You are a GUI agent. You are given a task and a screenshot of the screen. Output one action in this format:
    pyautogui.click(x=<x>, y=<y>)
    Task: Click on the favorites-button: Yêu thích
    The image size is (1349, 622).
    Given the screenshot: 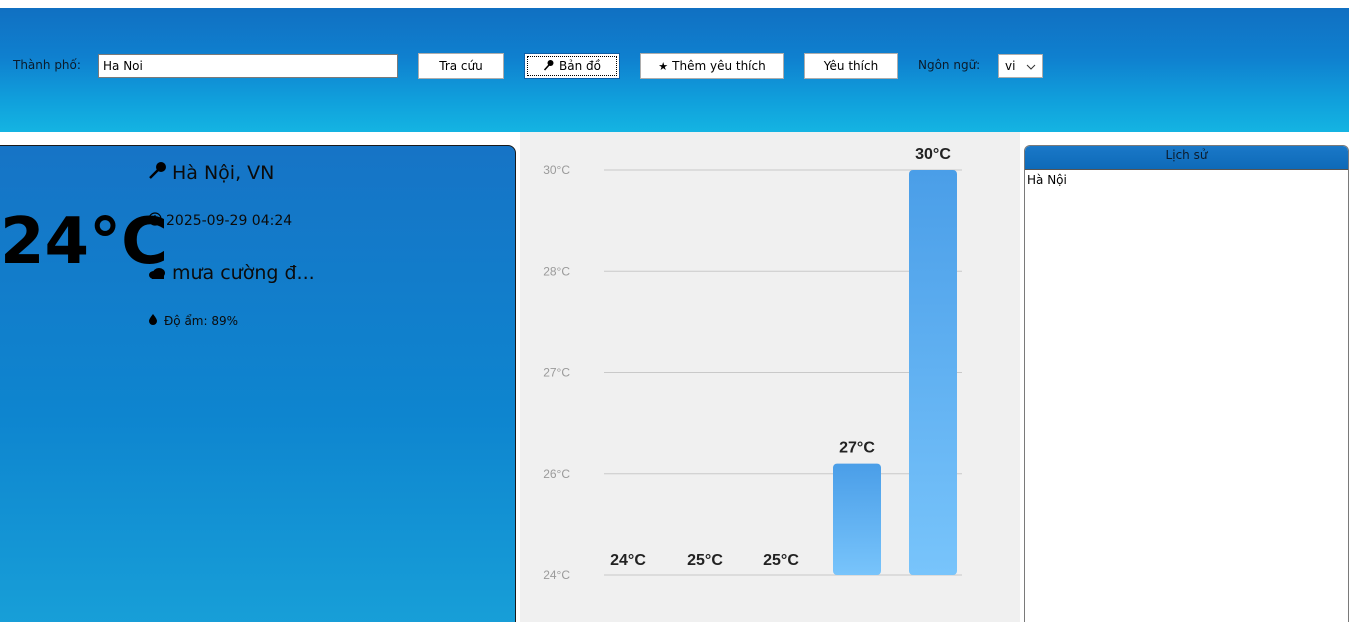 What is the action you would take?
    pyautogui.click(x=851, y=66)
    